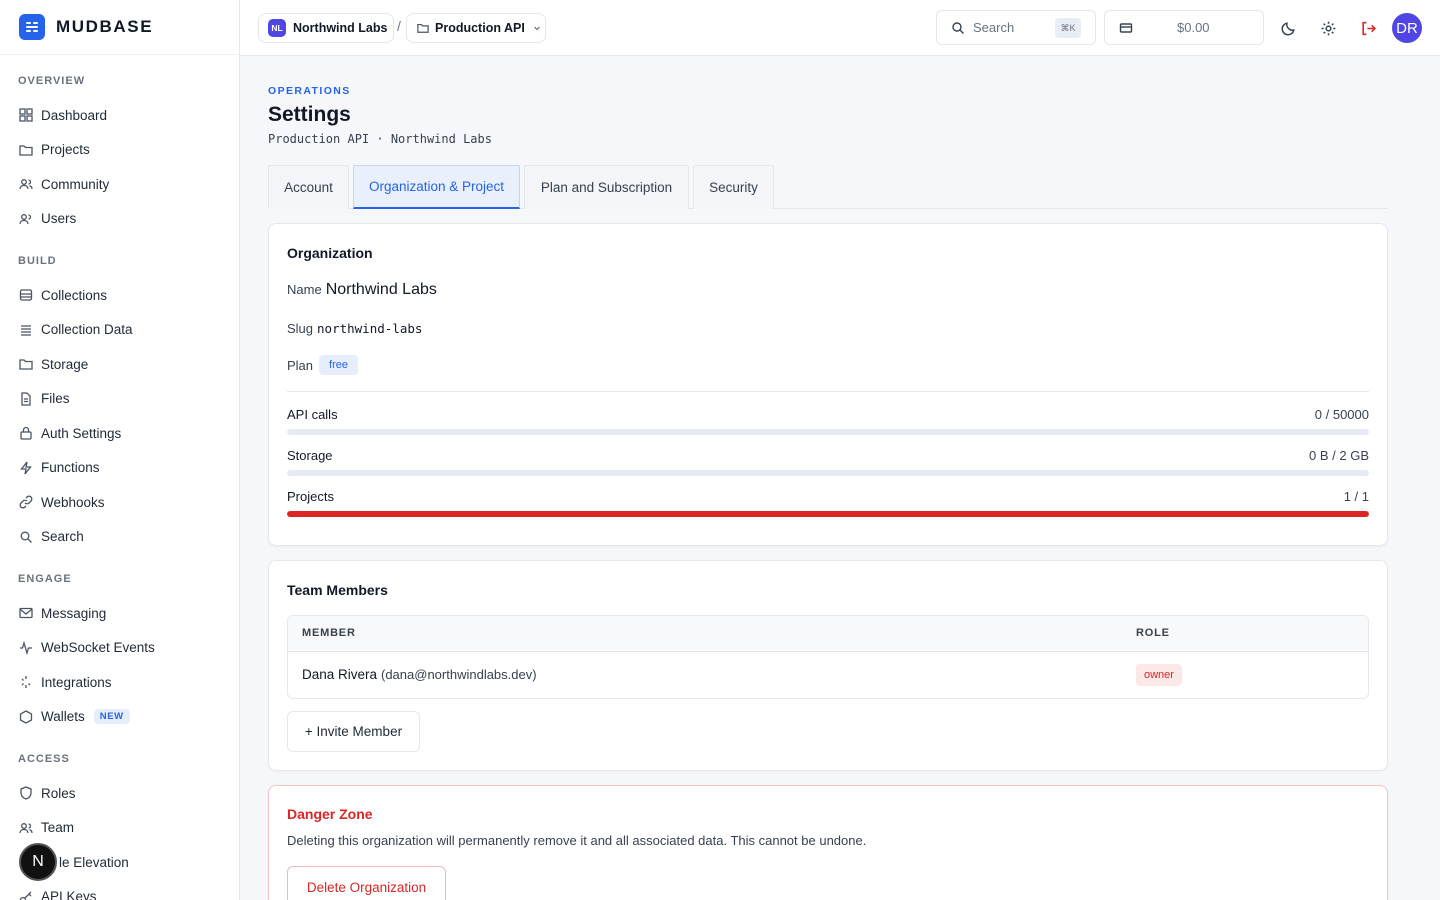 This screenshot has height=900, width=1440. Describe the element at coordinates (74, 295) in the screenshot. I see `sidebar-item-label: Collections` at that location.